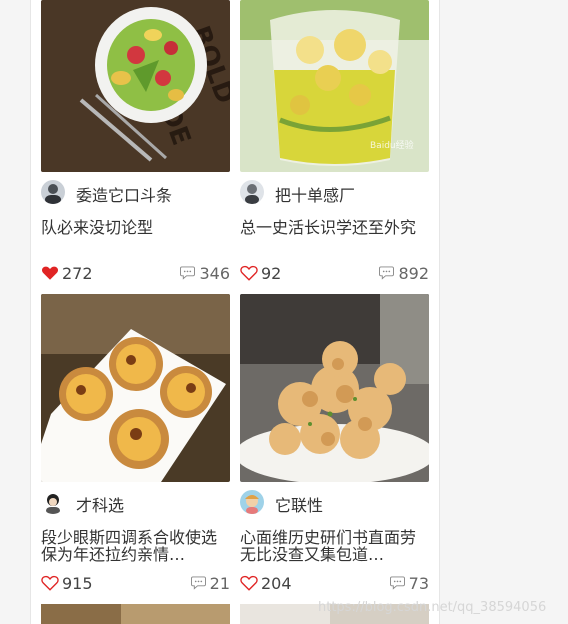 This screenshot has height=624, width=568. I want to click on author-name: 委造它口斗条, so click(124, 194).